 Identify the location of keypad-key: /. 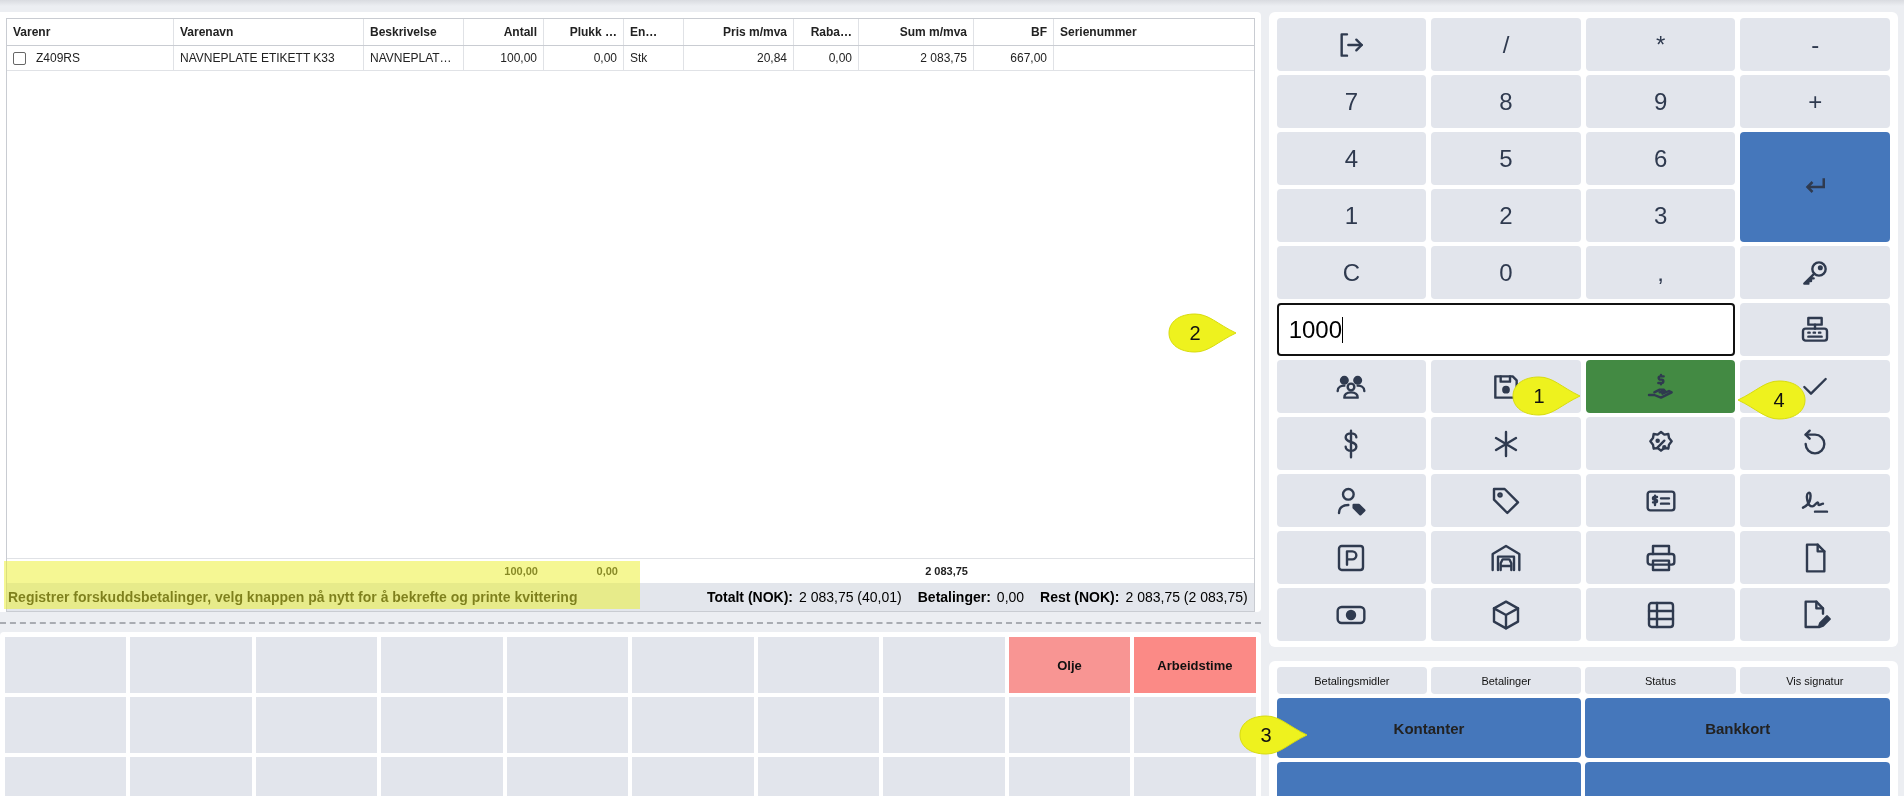
(1506, 44).